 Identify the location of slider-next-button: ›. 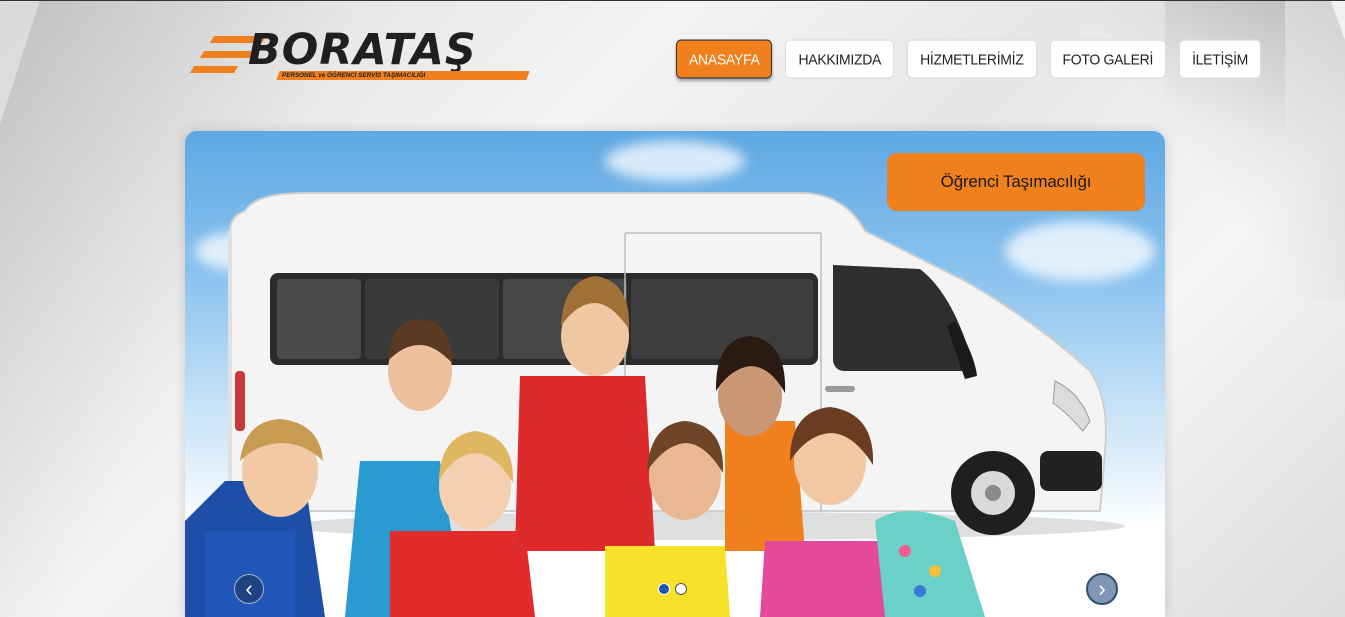
(1102, 589).